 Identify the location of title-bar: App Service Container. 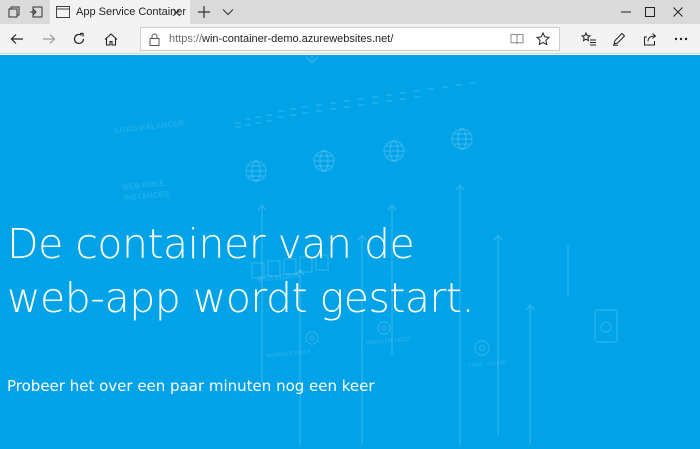
(350, 12).